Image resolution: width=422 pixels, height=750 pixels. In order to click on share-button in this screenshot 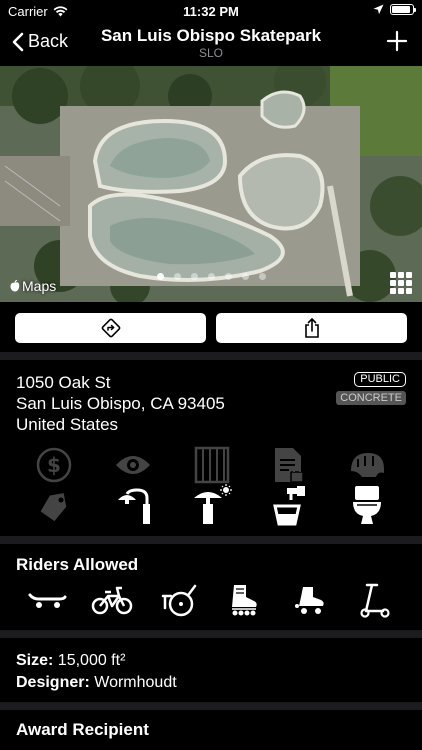, I will do `click(311, 328)`.